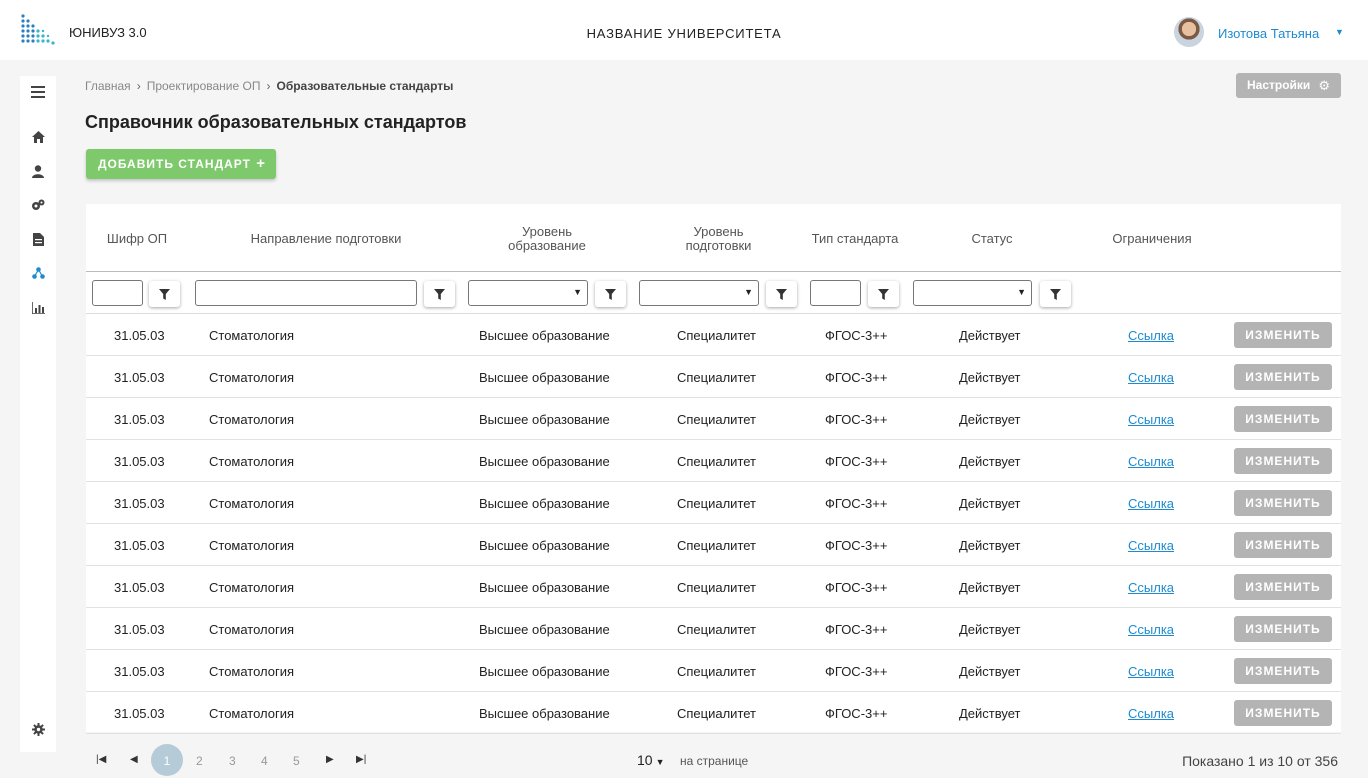 This screenshot has width=1368, height=778. I want to click on chevron-right-icon: ›, so click(268, 86).